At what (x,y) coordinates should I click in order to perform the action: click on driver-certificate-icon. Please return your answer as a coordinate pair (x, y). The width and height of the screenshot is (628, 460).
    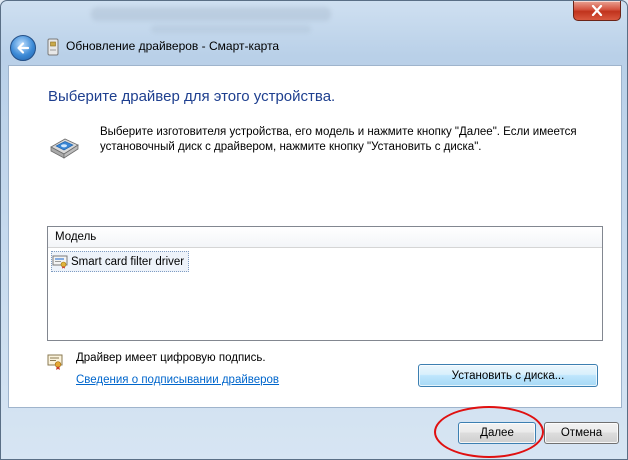
    Looking at the image, I should click on (60, 262).